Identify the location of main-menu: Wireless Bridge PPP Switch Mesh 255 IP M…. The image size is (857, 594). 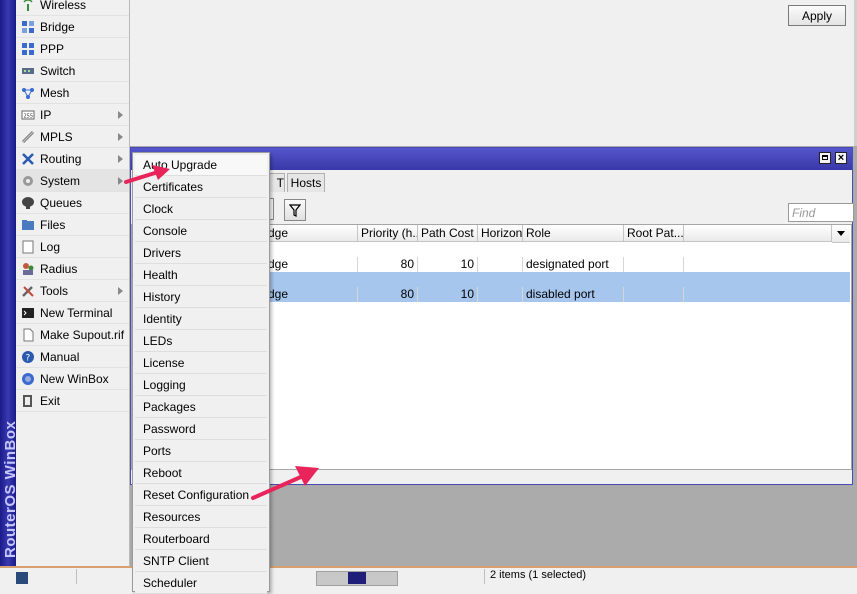
(73, 283).